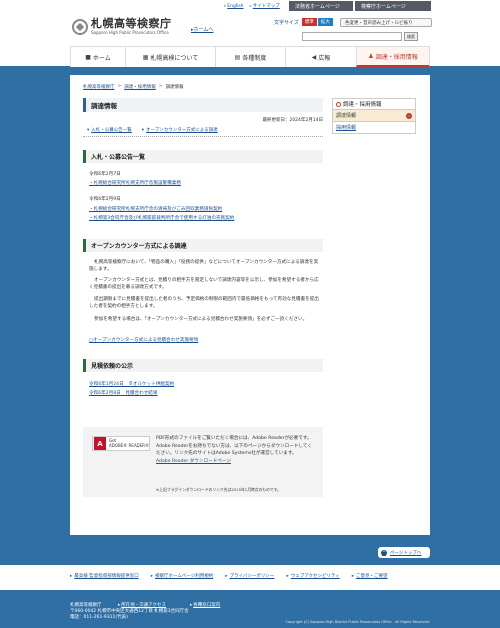  Describe the element at coordinates (237, 57) in the screenshot. I see `system-icon: ▤` at that location.